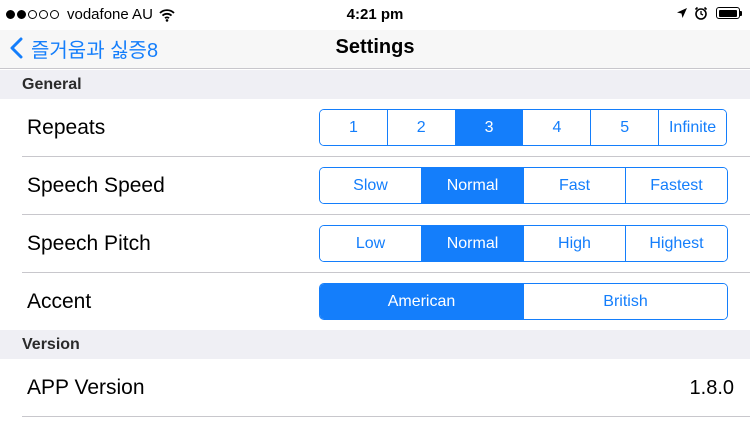 The width and height of the screenshot is (750, 422). I want to click on repeats-option-4: 4, so click(557, 127).